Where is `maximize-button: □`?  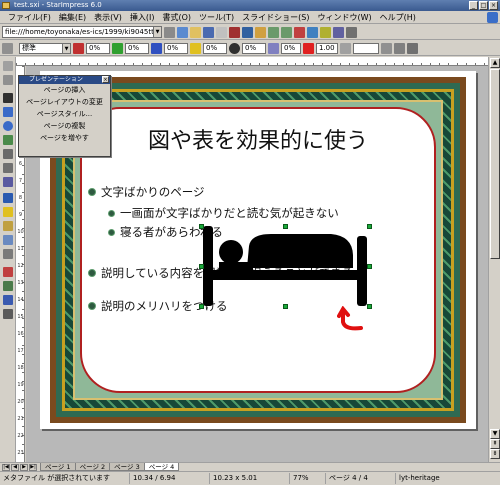
maximize-button: □ is located at coordinates (483, 5).